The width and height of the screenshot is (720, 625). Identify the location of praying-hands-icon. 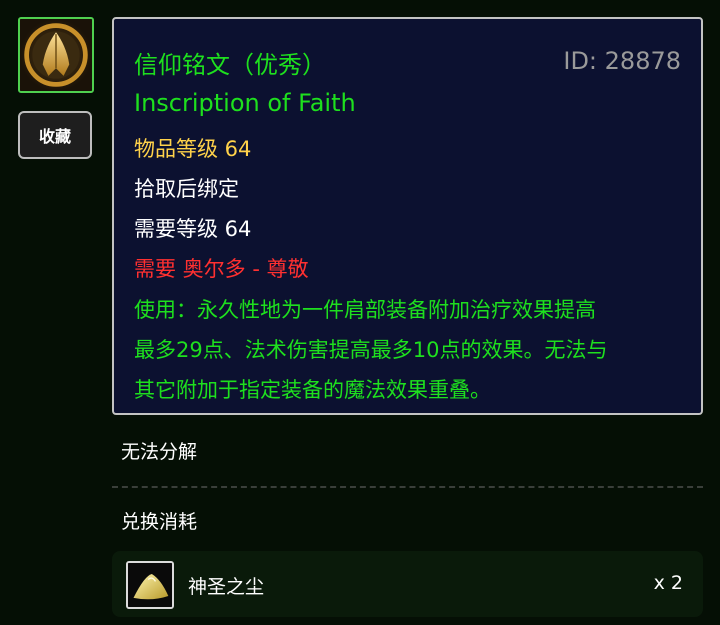
(56, 55).